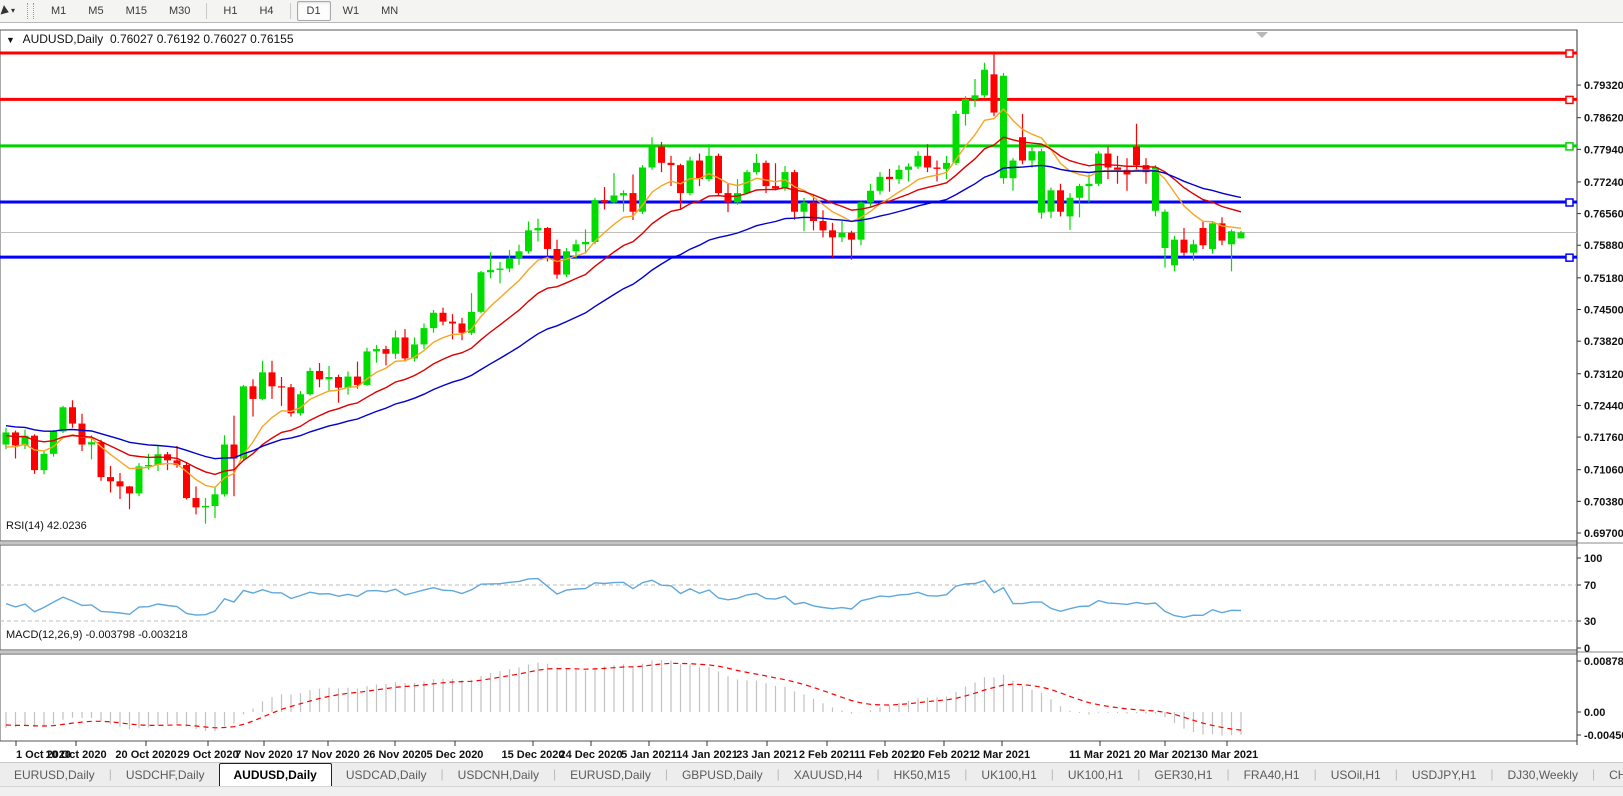 Image resolution: width=1623 pixels, height=796 pixels. Describe the element at coordinates (707, 755) in the screenshot. I see `date-axis-label: 14 Jan 2021` at that location.